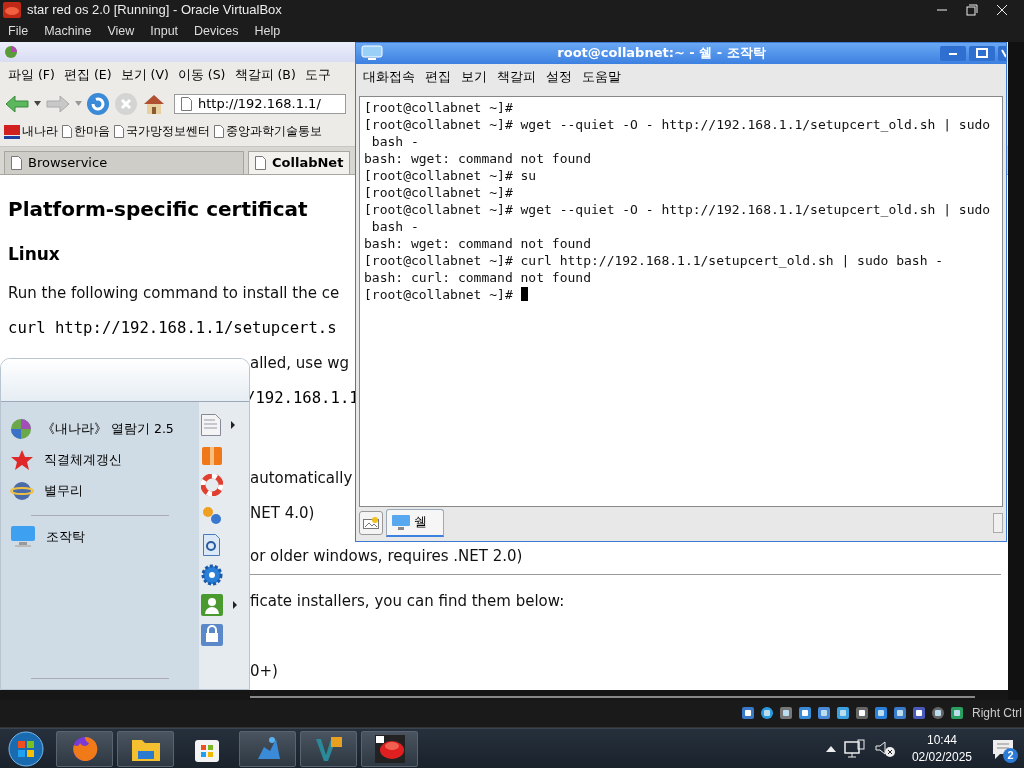  Describe the element at coordinates (165, 30) in the screenshot. I see `menu-item: Input` at that location.